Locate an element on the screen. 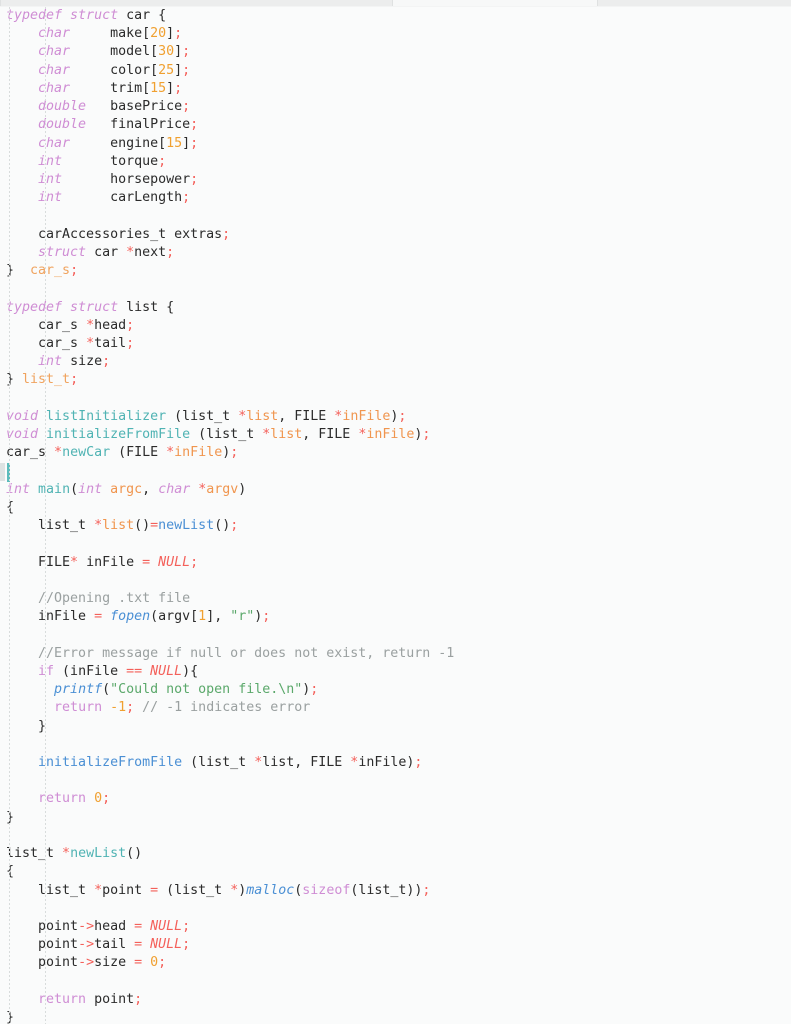  code-line: } list_t; is located at coordinates (395, 380).